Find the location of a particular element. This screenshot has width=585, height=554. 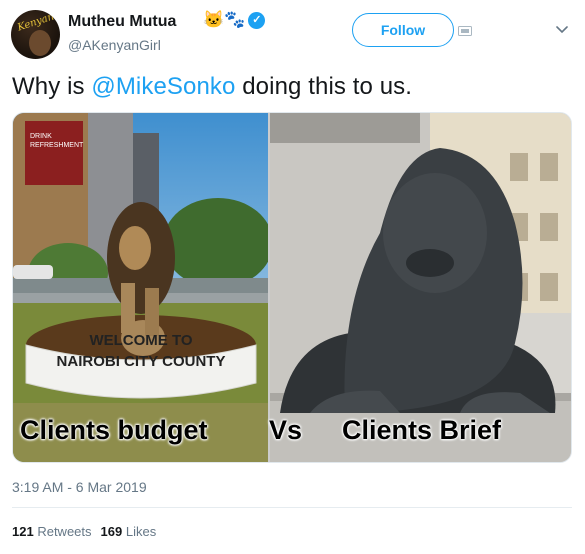

vs-caption: Vs is located at coordinates (286, 430).